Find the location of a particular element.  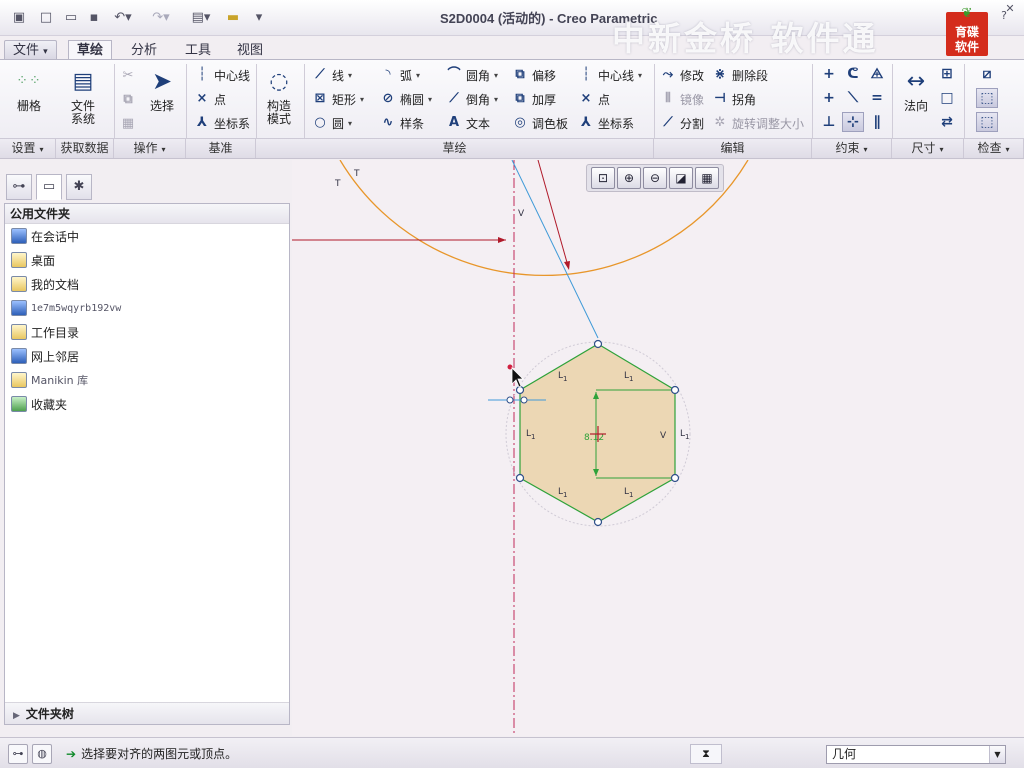

tab-file: 文件 ▾ is located at coordinates (30, 50).